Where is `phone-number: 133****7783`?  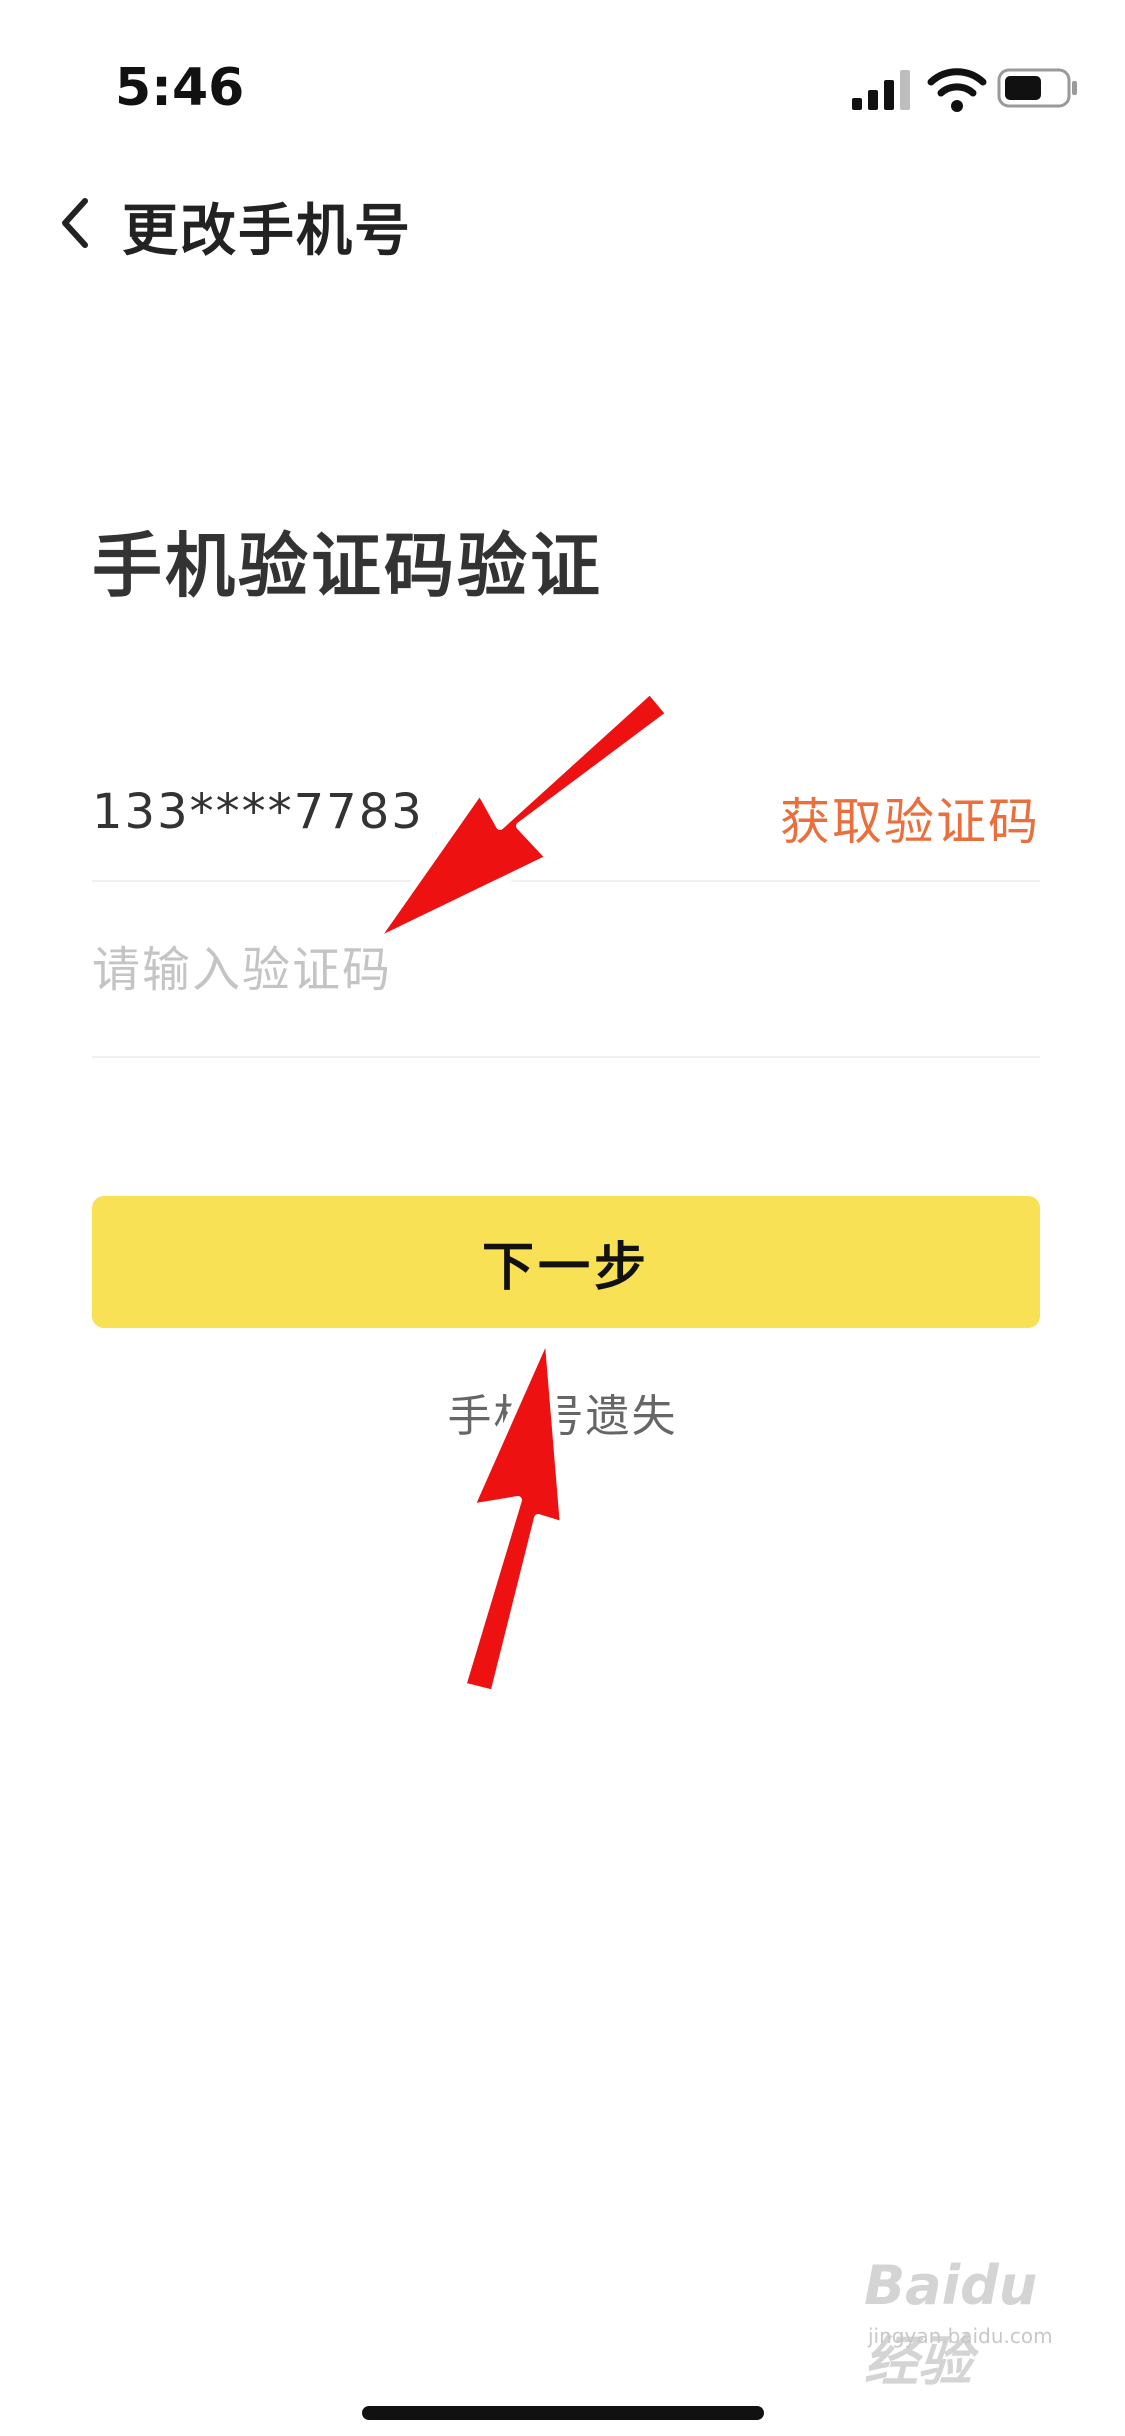 phone-number: 133****7783 is located at coordinates (258, 812).